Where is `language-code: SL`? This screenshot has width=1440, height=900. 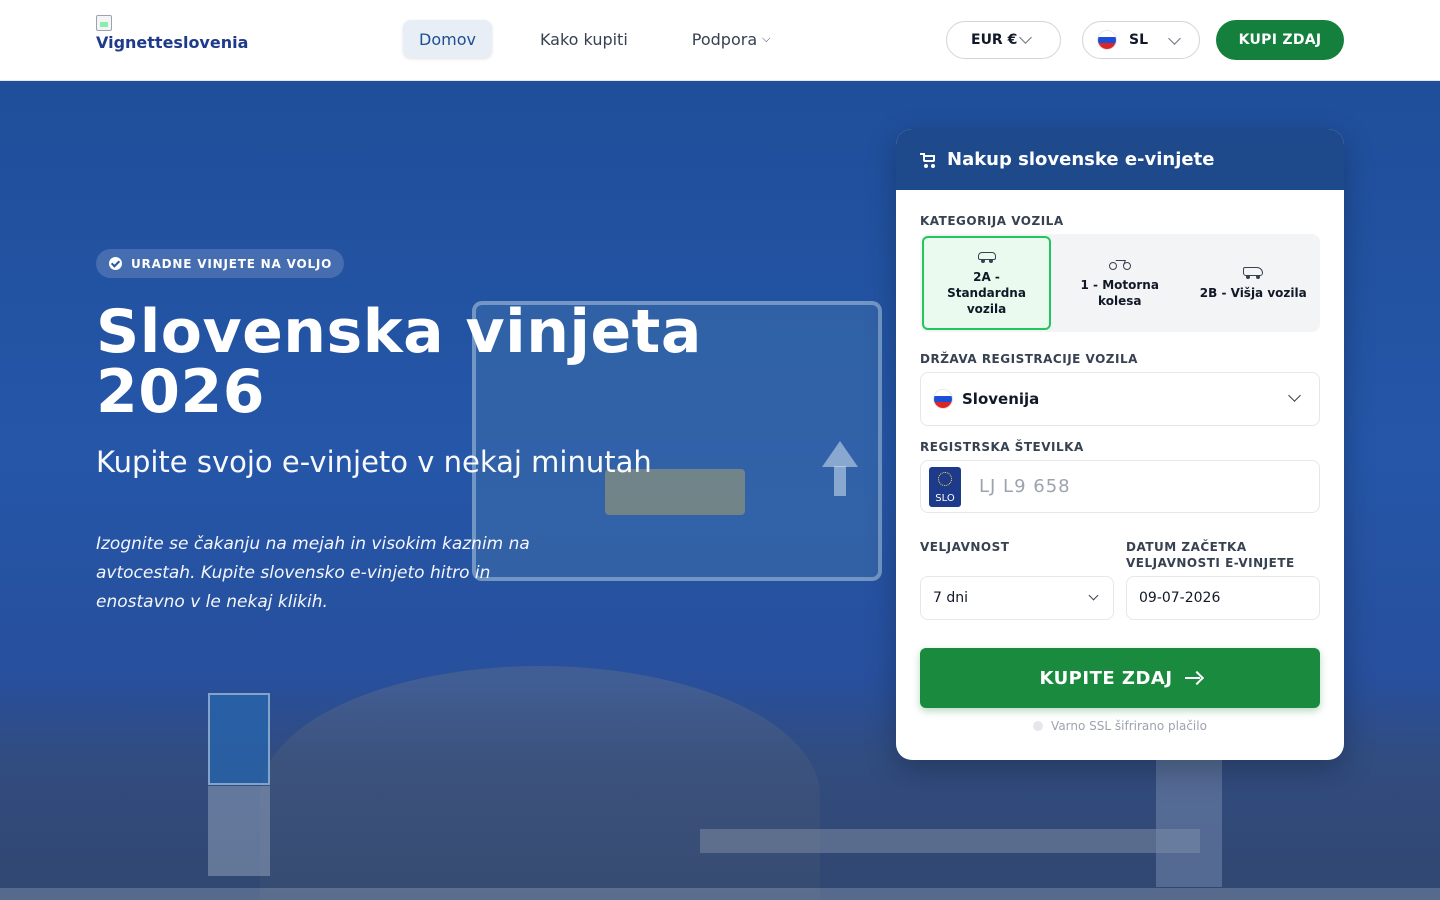
language-code: SL is located at coordinates (1139, 40).